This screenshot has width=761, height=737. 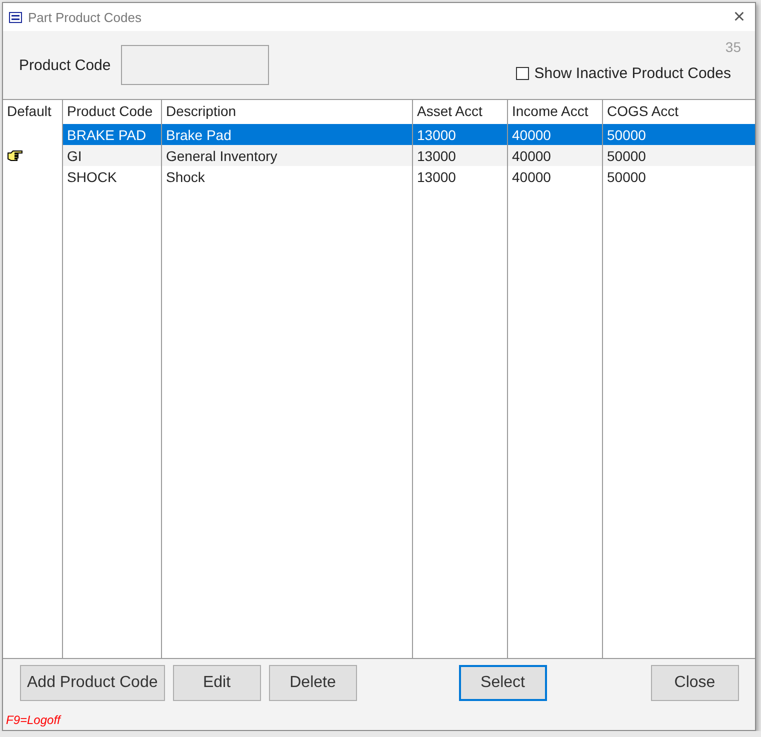 I want to click on table-cell: Brake Pad, so click(x=286, y=134).